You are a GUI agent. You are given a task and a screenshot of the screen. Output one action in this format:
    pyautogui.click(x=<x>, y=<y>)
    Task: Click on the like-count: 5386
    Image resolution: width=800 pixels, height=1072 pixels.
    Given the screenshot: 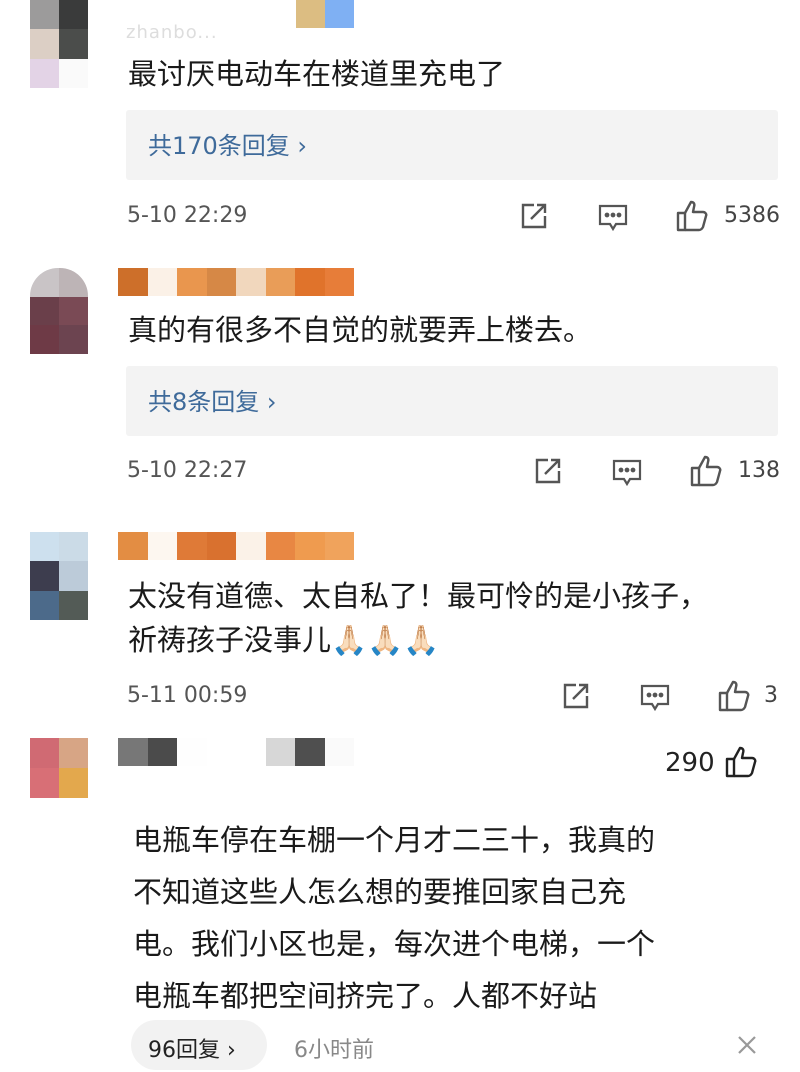 What is the action you would take?
    pyautogui.click(x=752, y=215)
    